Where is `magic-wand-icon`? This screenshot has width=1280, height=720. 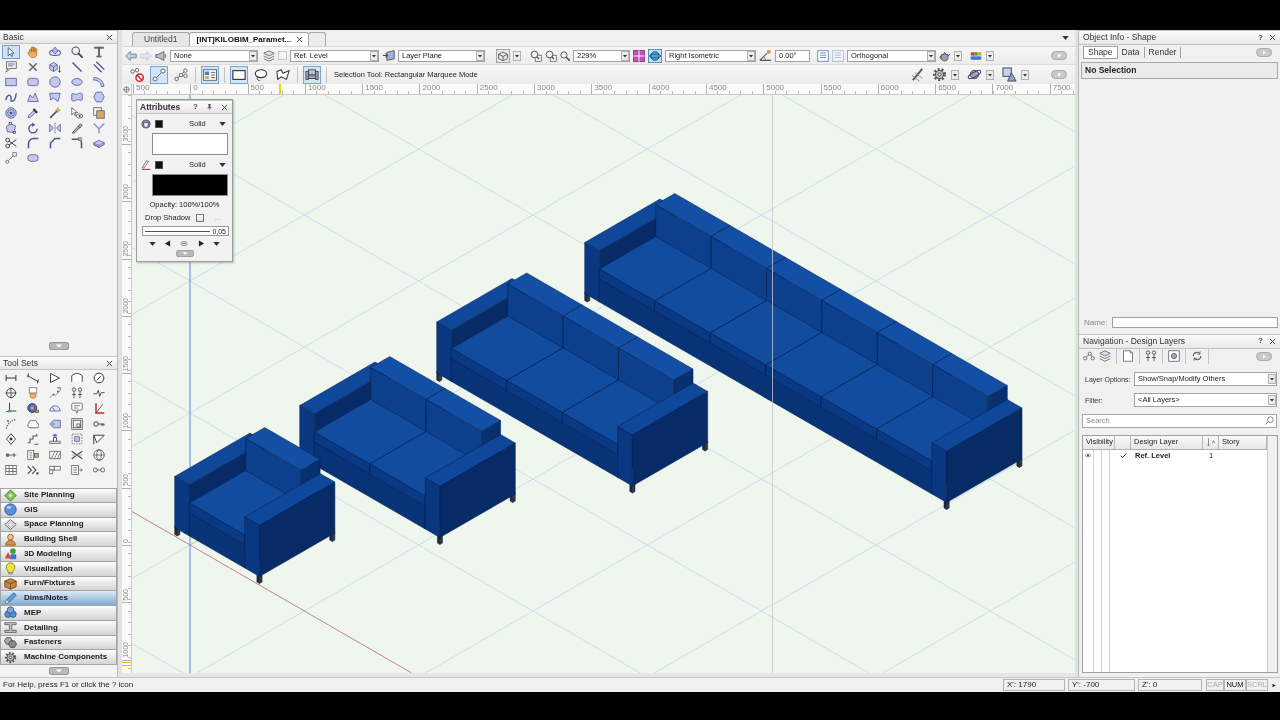 magic-wand-icon is located at coordinates (55, 112).